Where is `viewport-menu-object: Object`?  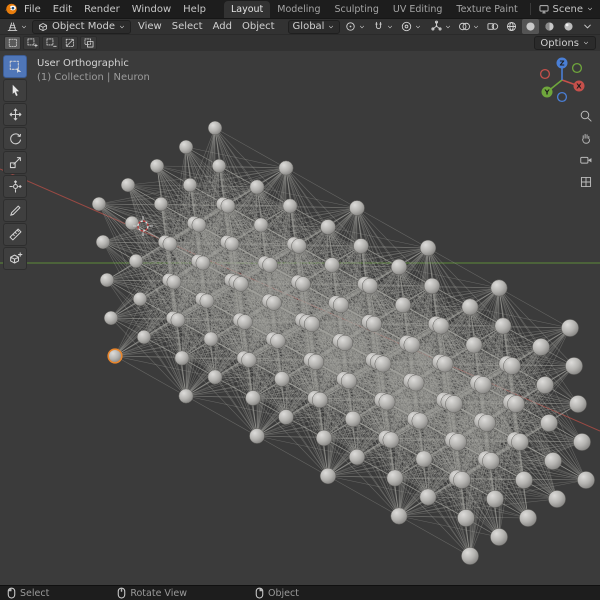 viewport-menu-object: Object is located at coordinates (258, 26).